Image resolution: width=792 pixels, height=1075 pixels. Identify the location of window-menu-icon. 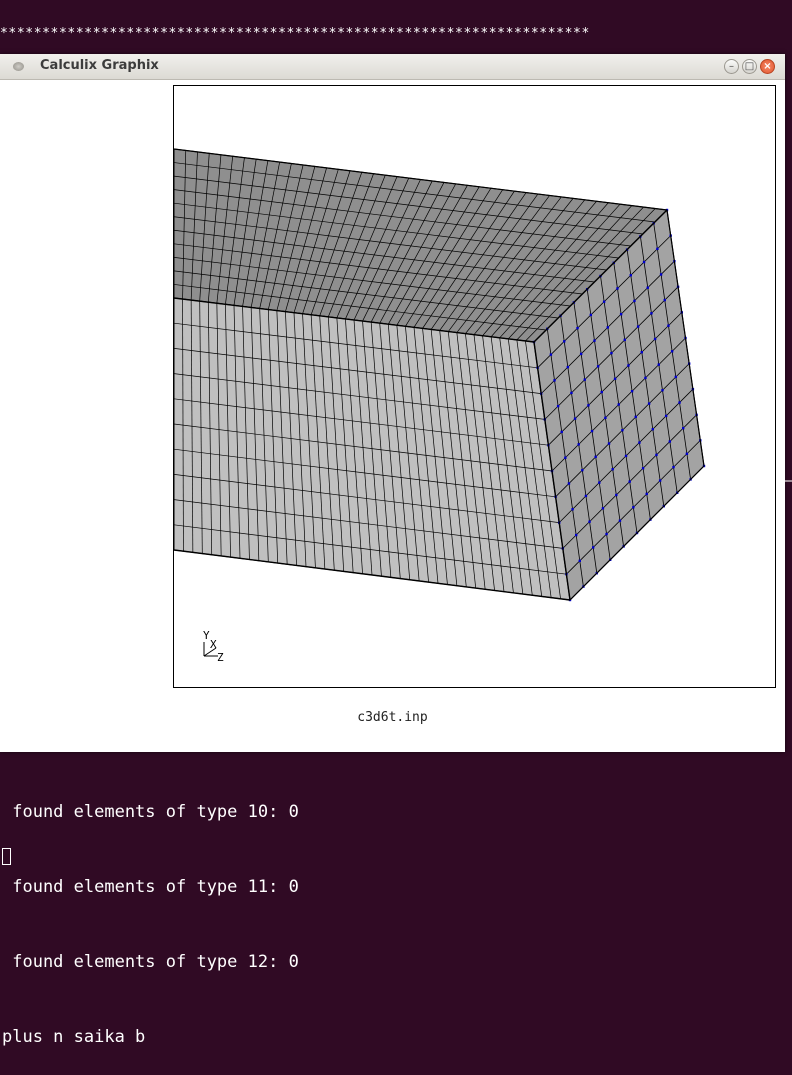
(18, 66).